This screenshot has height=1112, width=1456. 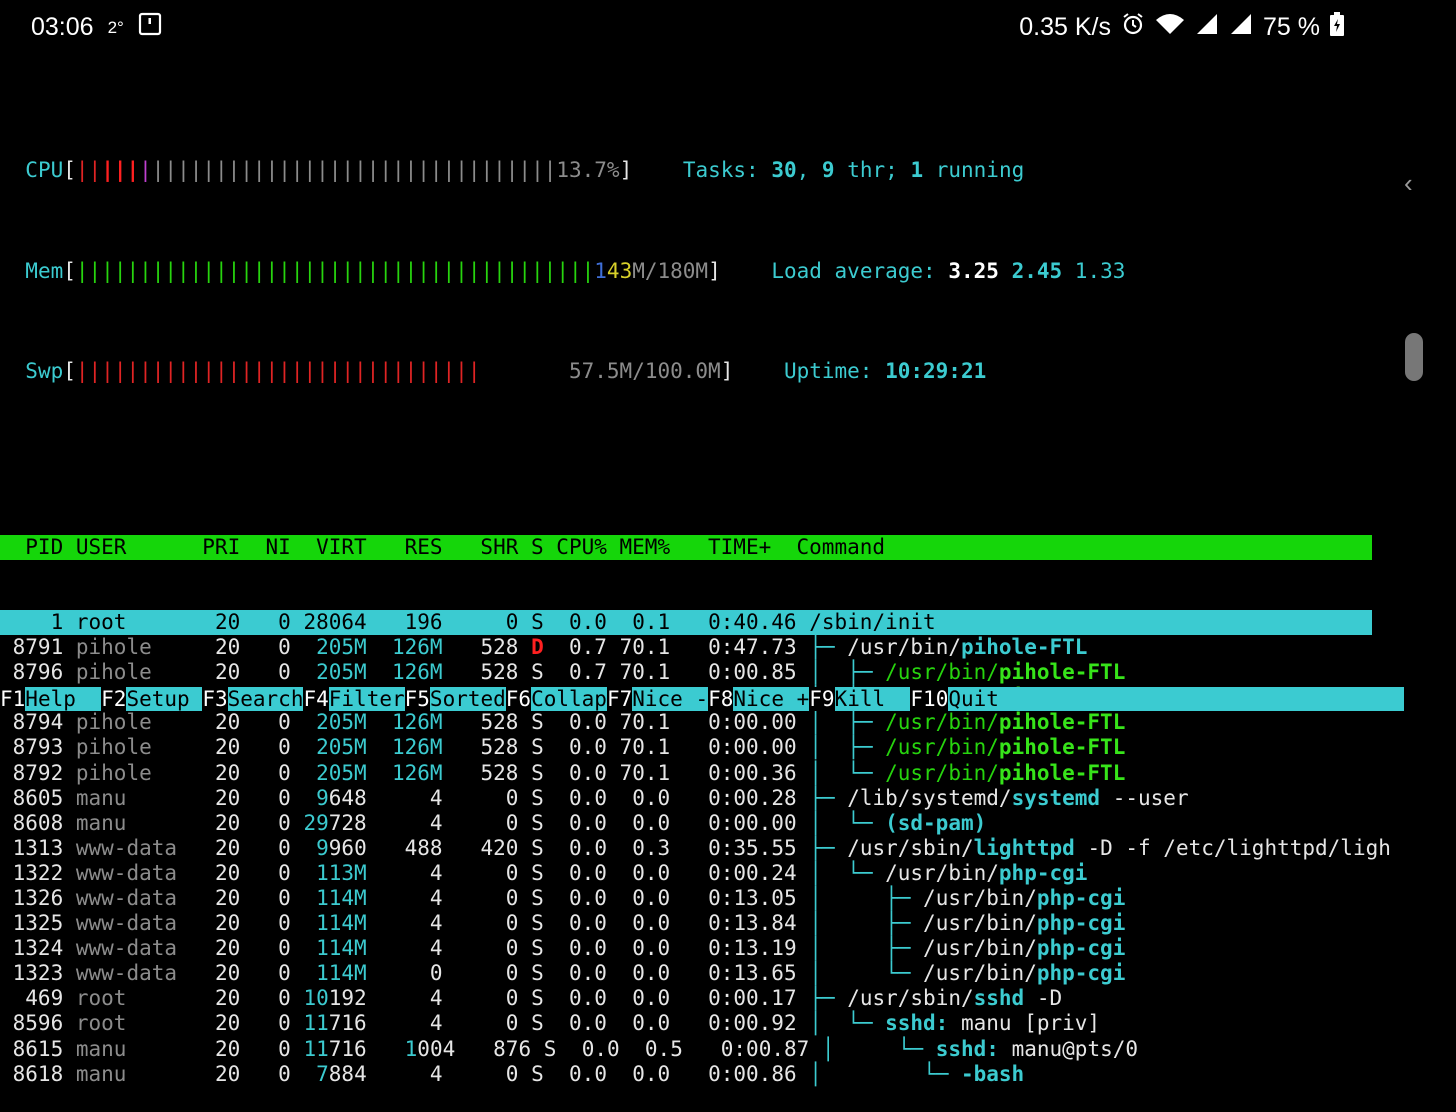 I want to click on command-path: /sbin/init, so click(x=872, y=621).